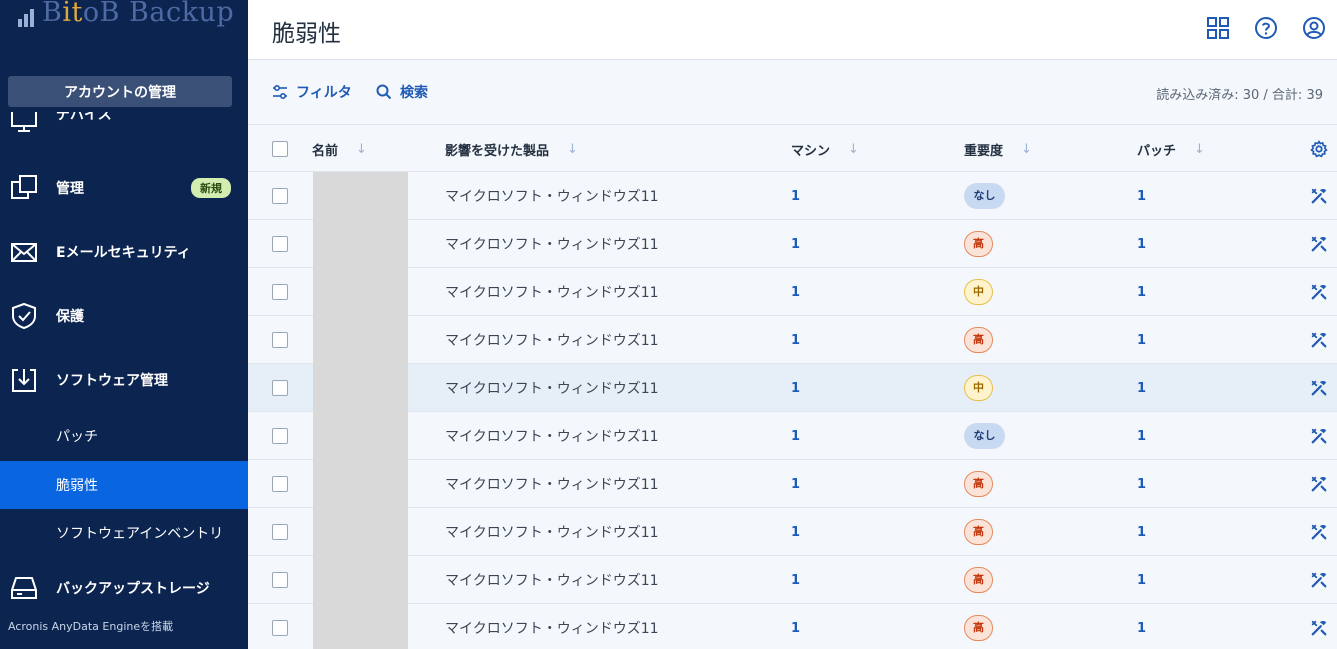 The width and height of the screenshot is (1337, 649). I want to click on sidebar-item-devices: デバイス, so click(124, 124).